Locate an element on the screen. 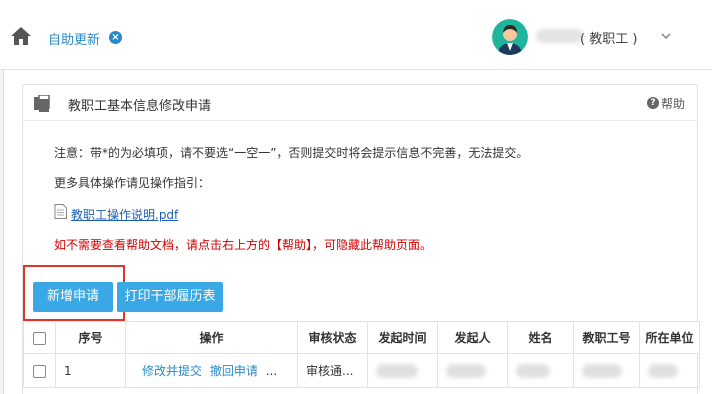 The width and height of the screenshot is (712, 394). document-icon is located at coordinates (42, 103).